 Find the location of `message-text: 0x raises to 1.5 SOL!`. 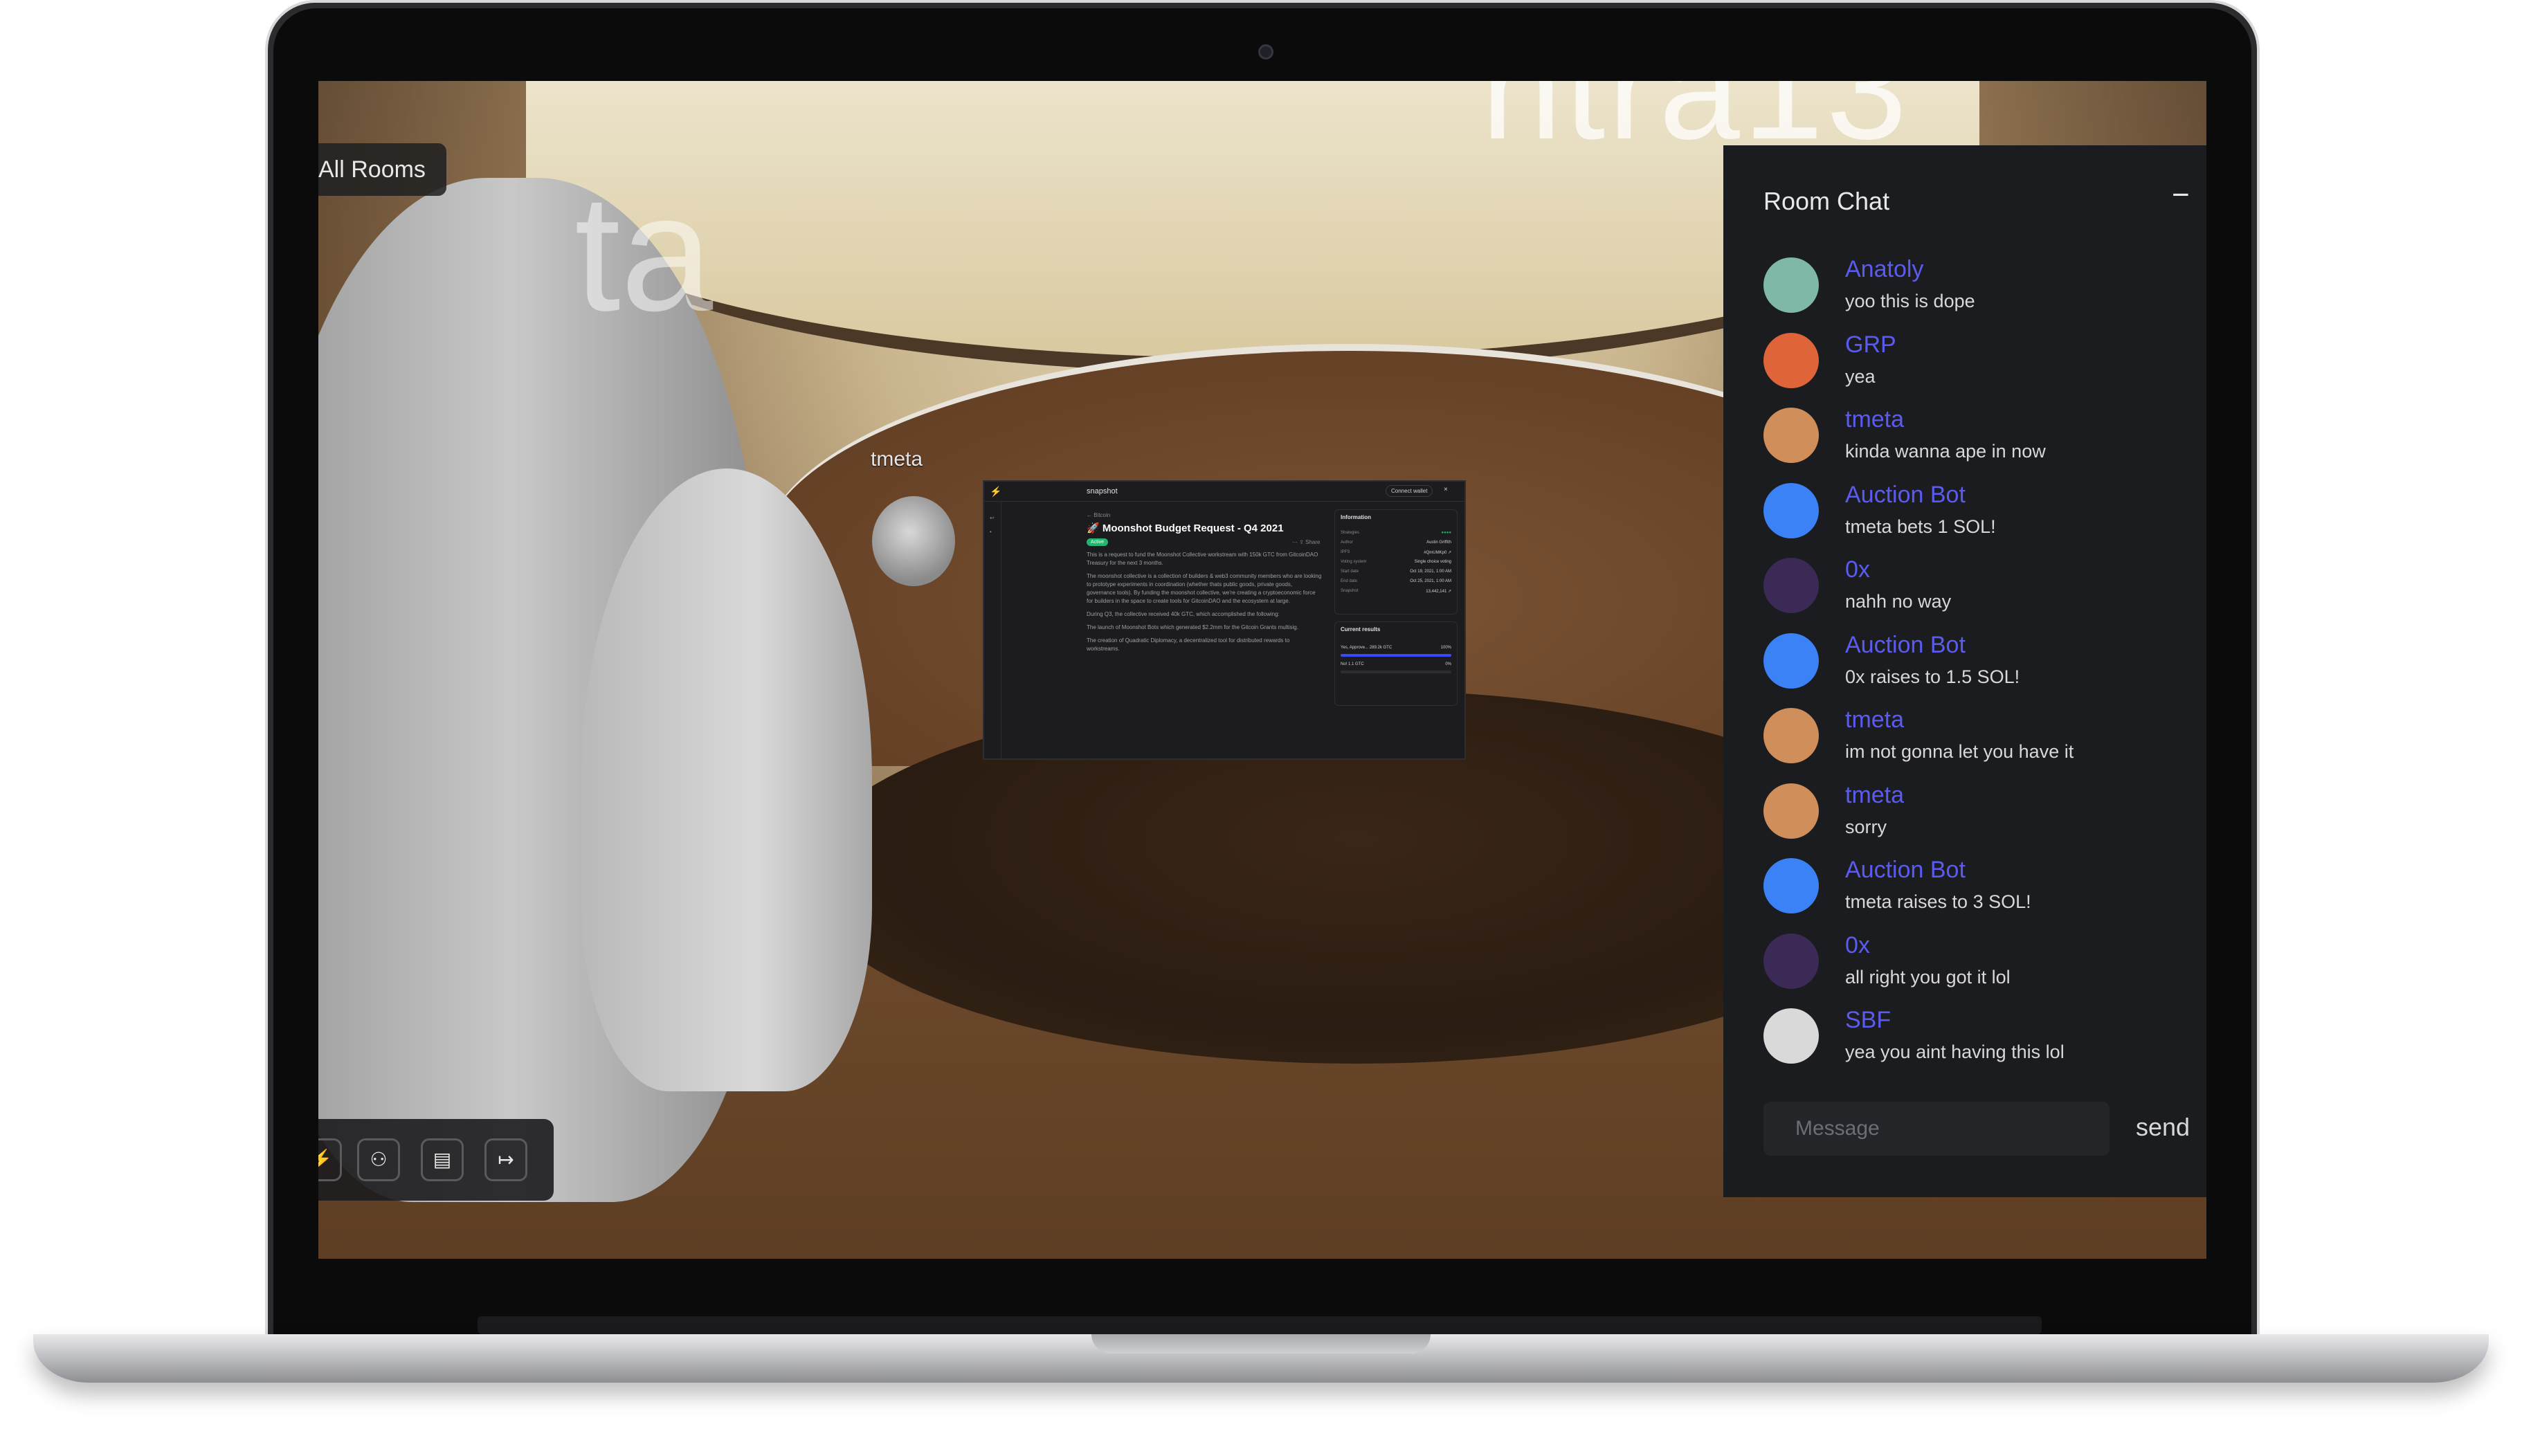

message-text: 0x raises to 1.5 SOL! is located at coordinates (1932, 676).